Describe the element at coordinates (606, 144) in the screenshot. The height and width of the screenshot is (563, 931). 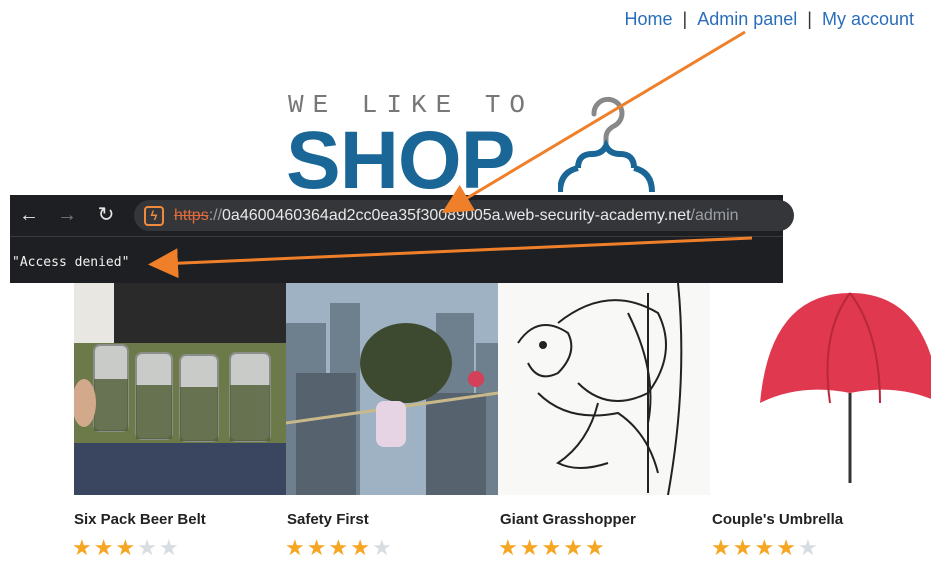
I see `hanger-icon` at that location.